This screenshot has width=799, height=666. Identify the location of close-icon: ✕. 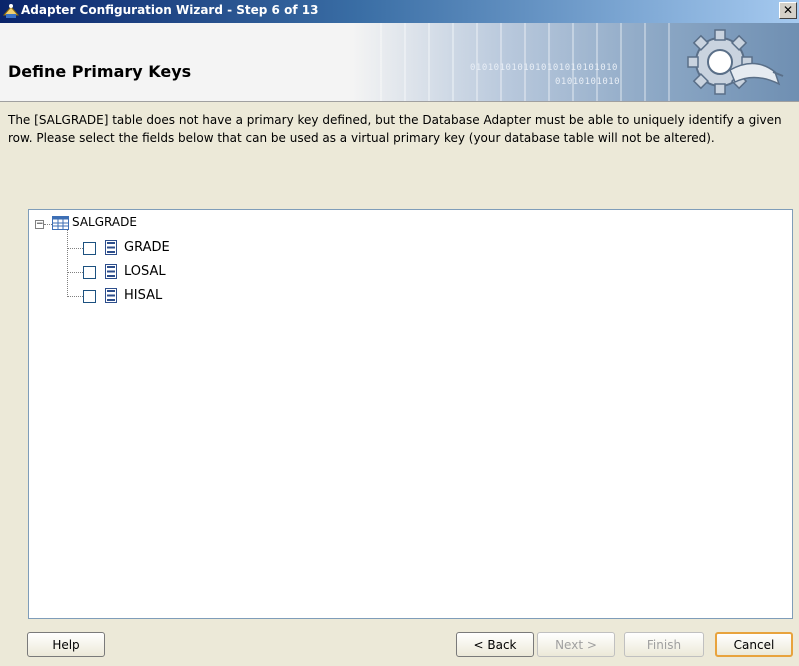
(788, 10).